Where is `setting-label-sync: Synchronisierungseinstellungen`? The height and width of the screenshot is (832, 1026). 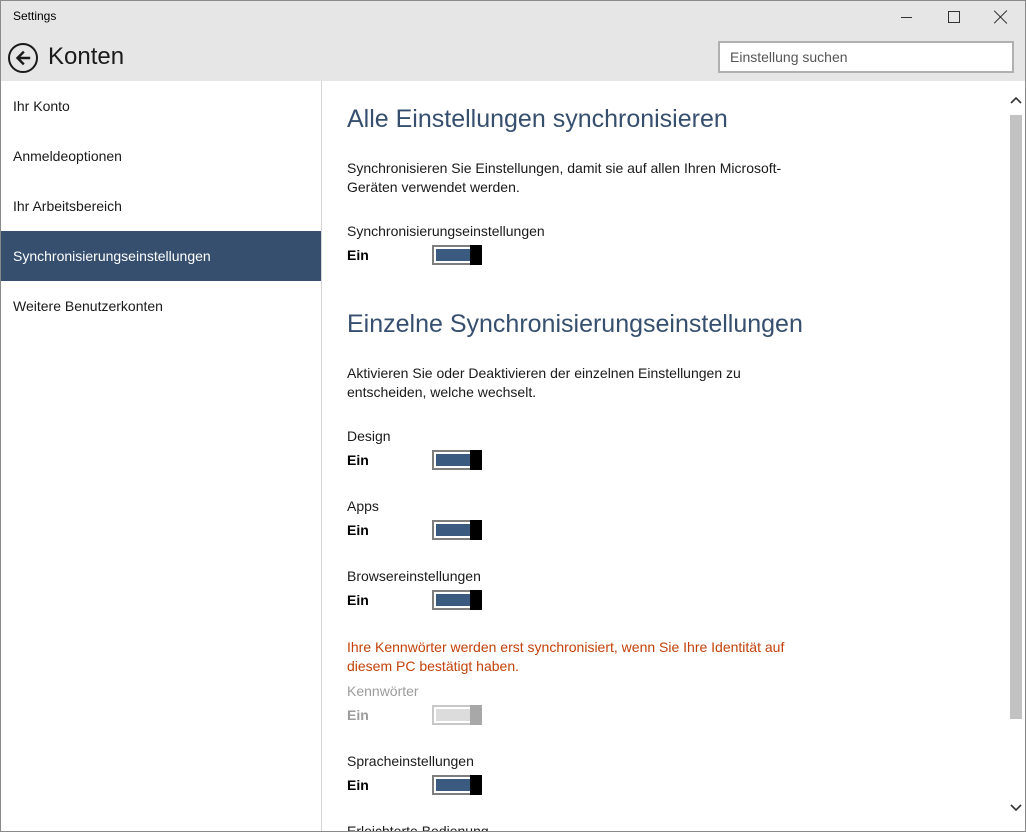
setting-label-sync: Synchronisierungseinstellungen is located at coordinates (446, 231).